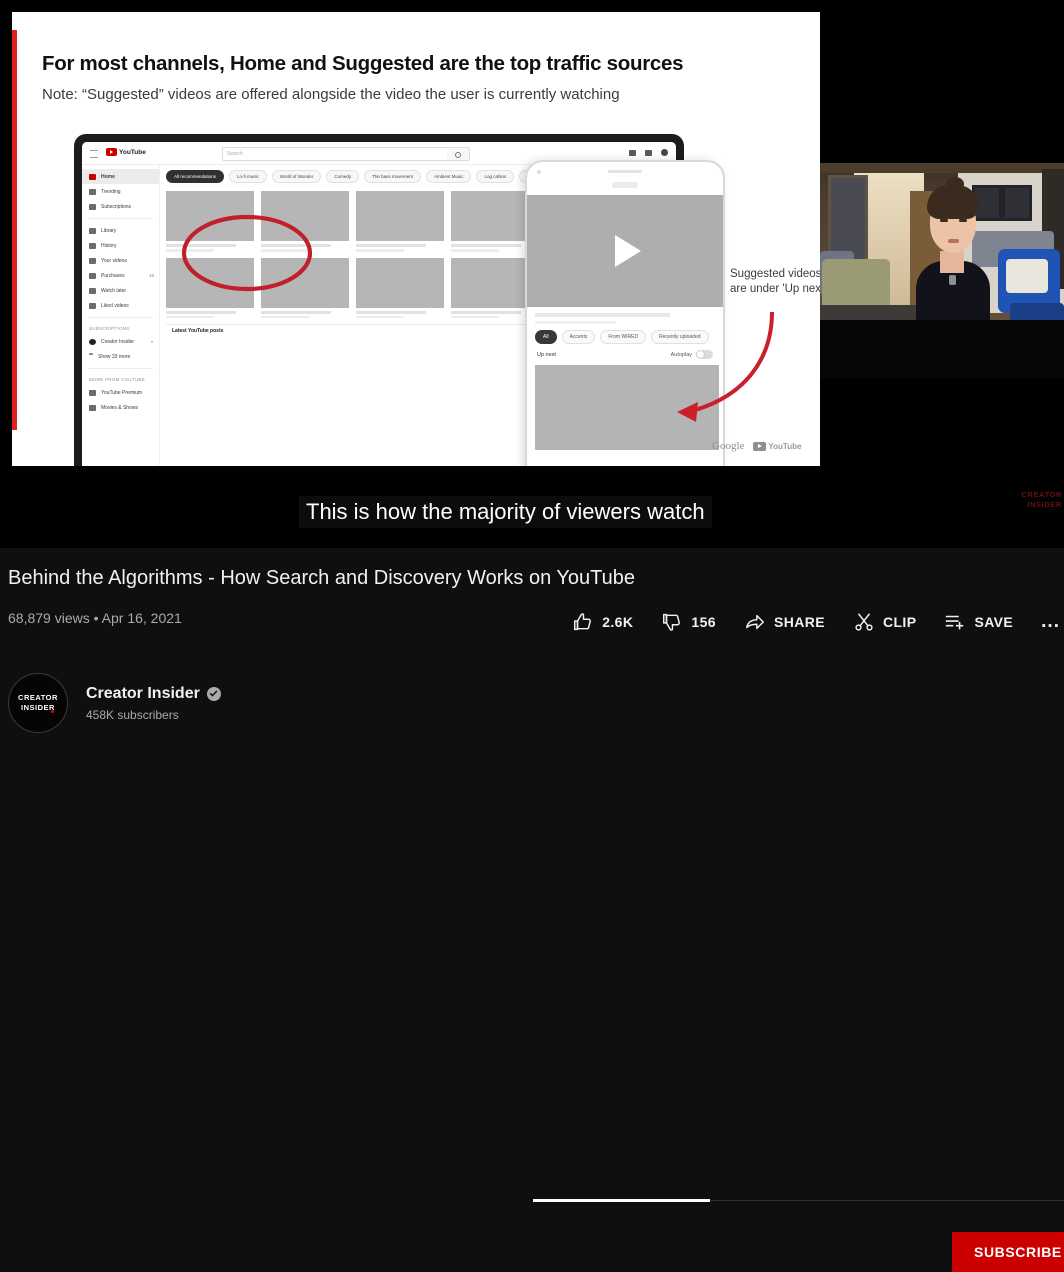 The image size is (1064, 1272). I want to click on youtube-brand-text: YouTube, so click(785, 446).